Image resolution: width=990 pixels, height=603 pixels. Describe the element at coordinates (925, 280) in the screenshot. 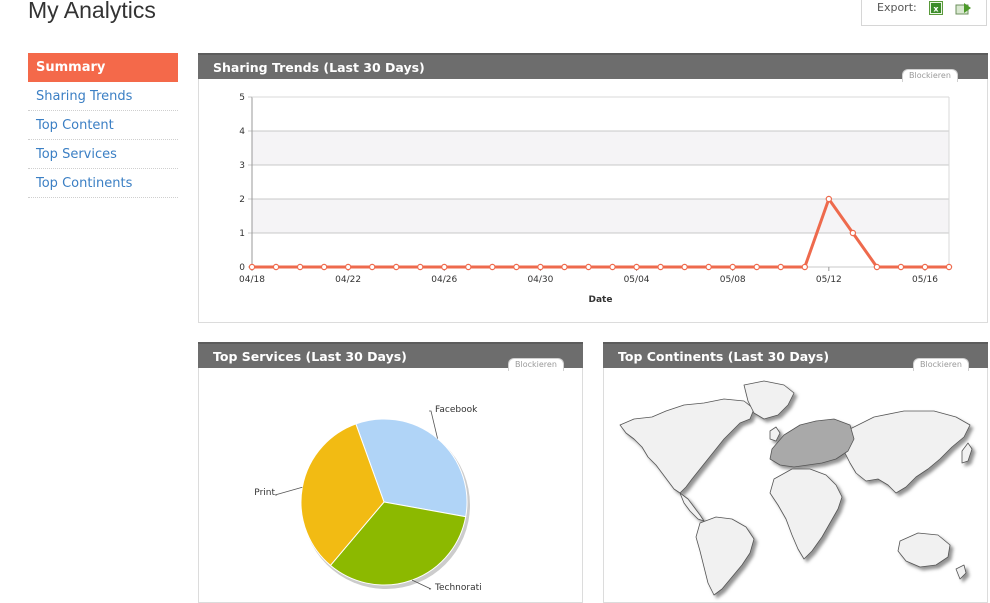

I see `x-tick-label: 05/16` at that location.